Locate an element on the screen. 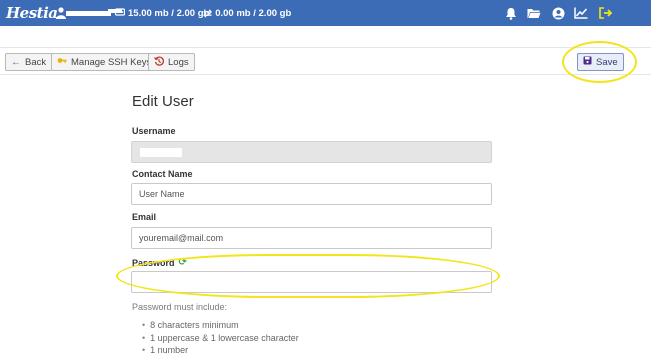  email-field: youremail@mail.com is located at coordinates (311, 238).